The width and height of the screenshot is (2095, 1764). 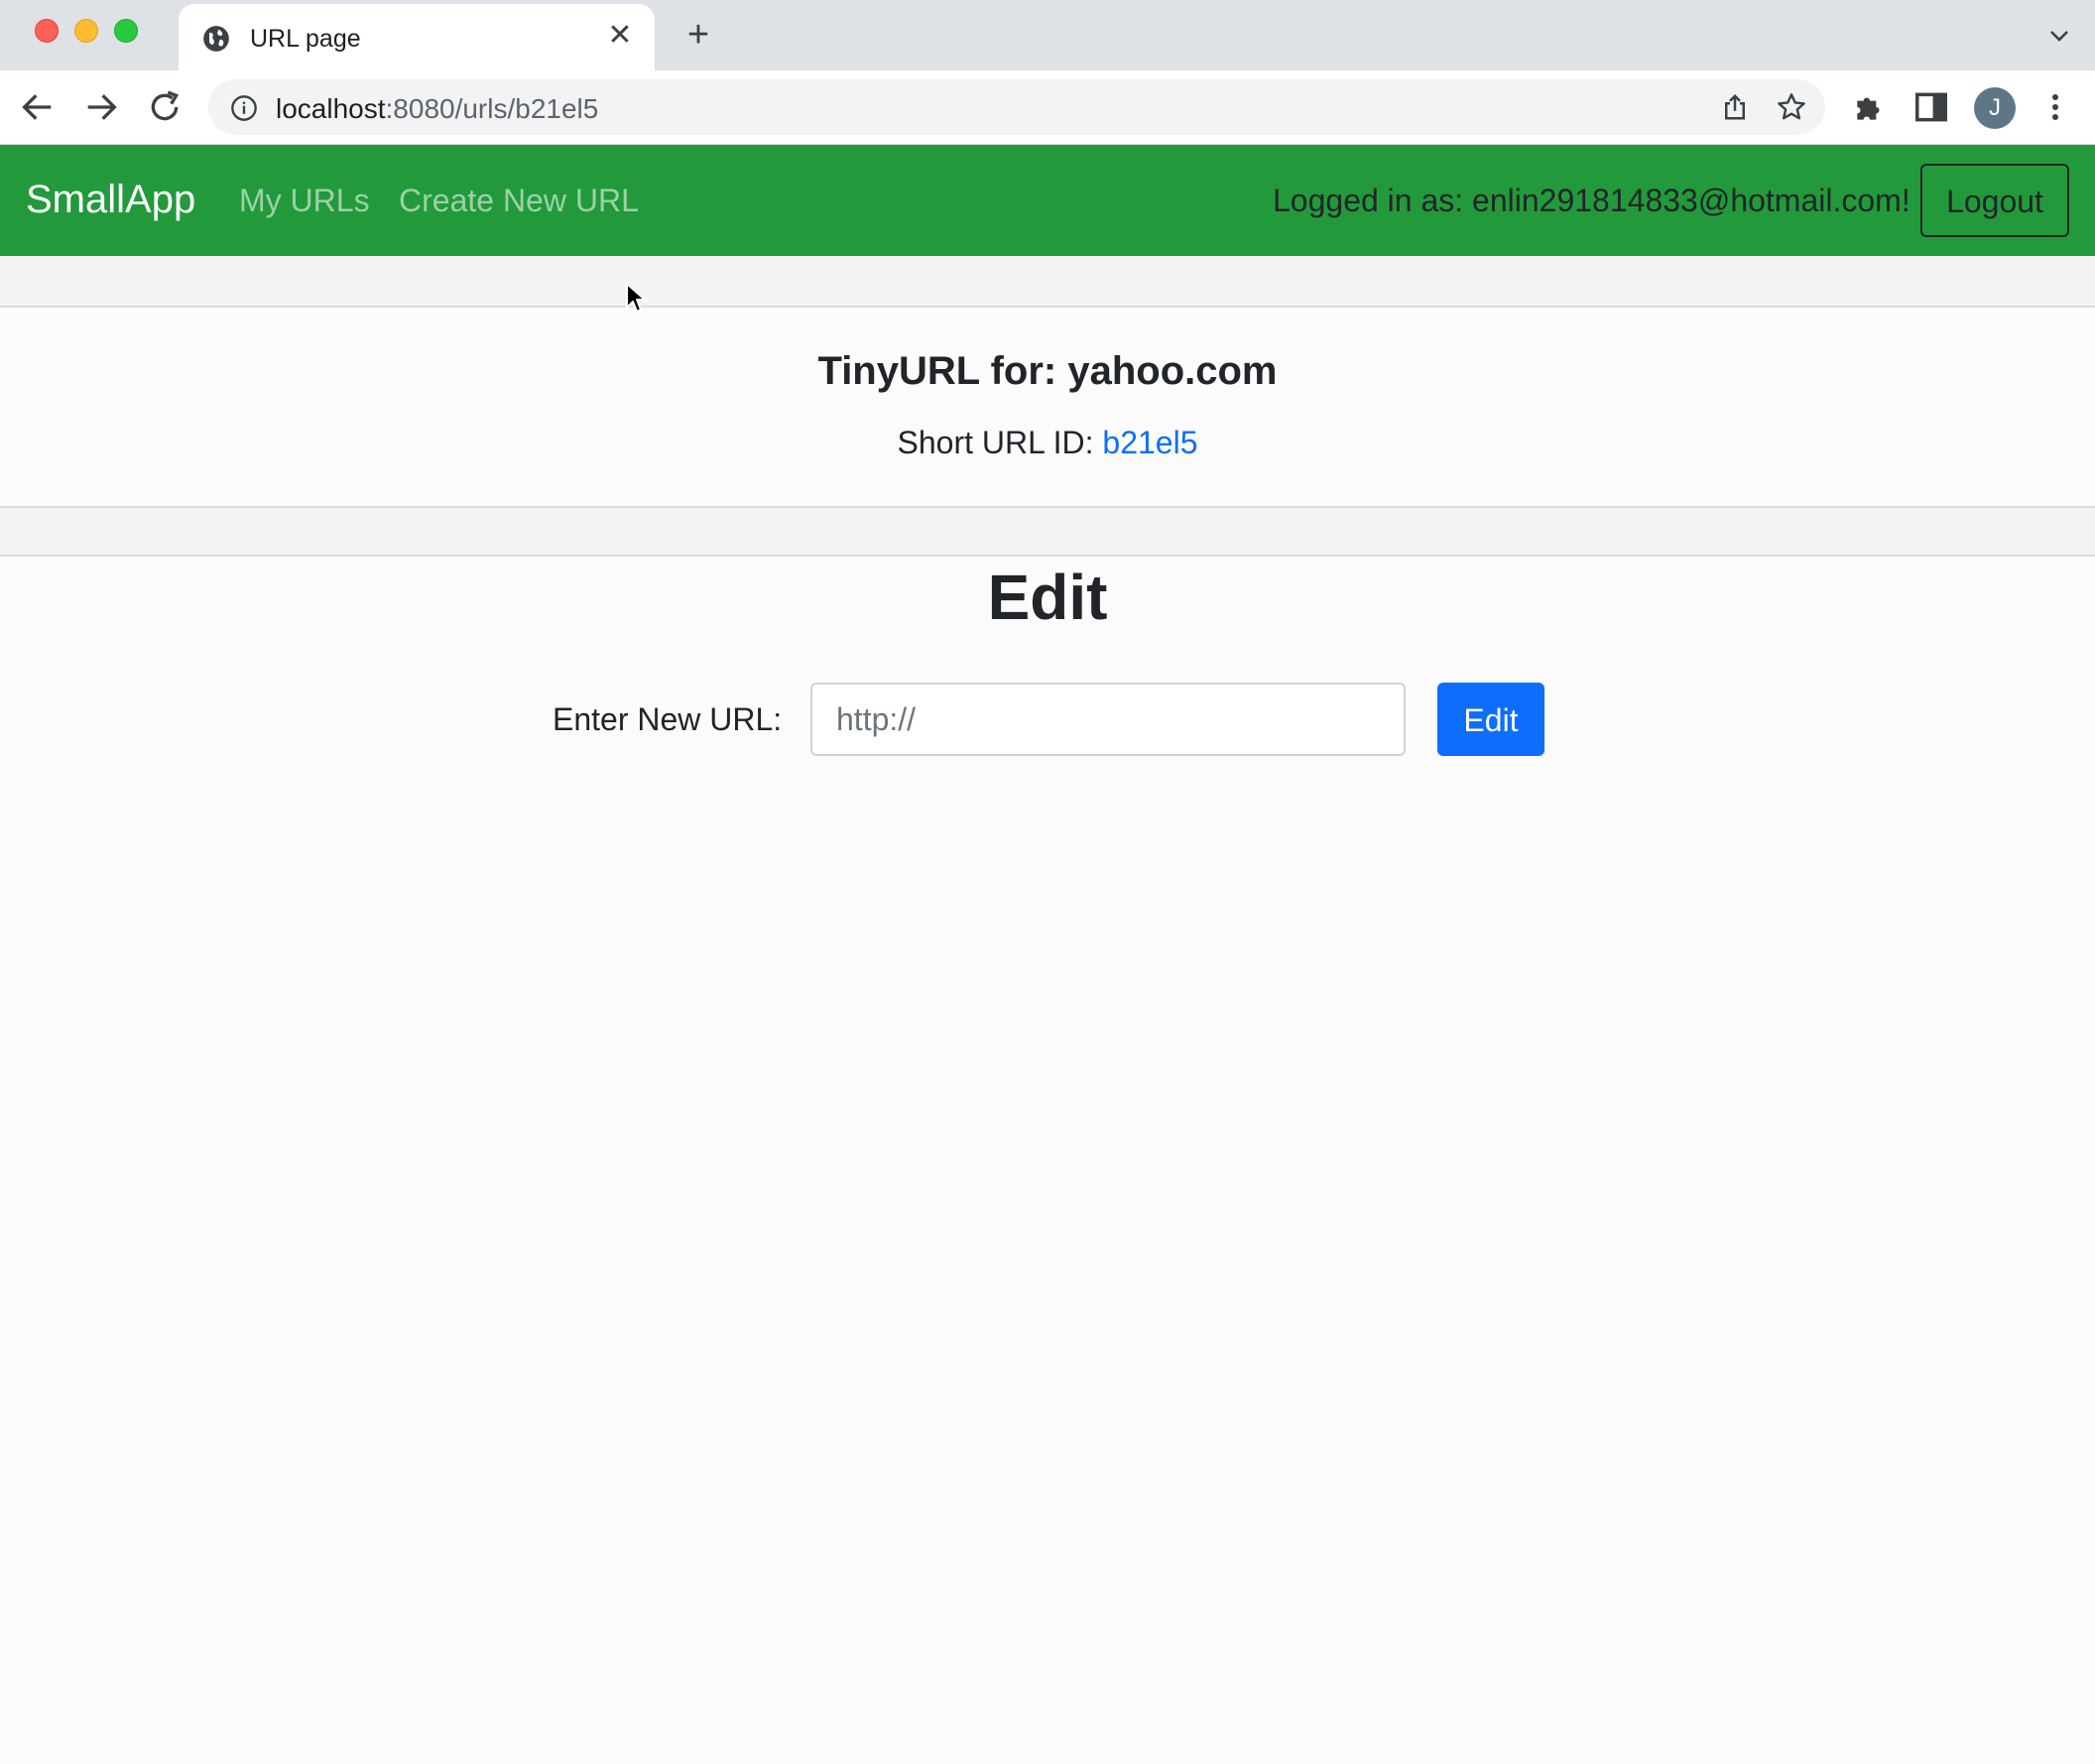 What do you see at coordinates (1931, 107) in the screenshot?
I see `sidepanel-icon` at bounding box center [1931, 107].